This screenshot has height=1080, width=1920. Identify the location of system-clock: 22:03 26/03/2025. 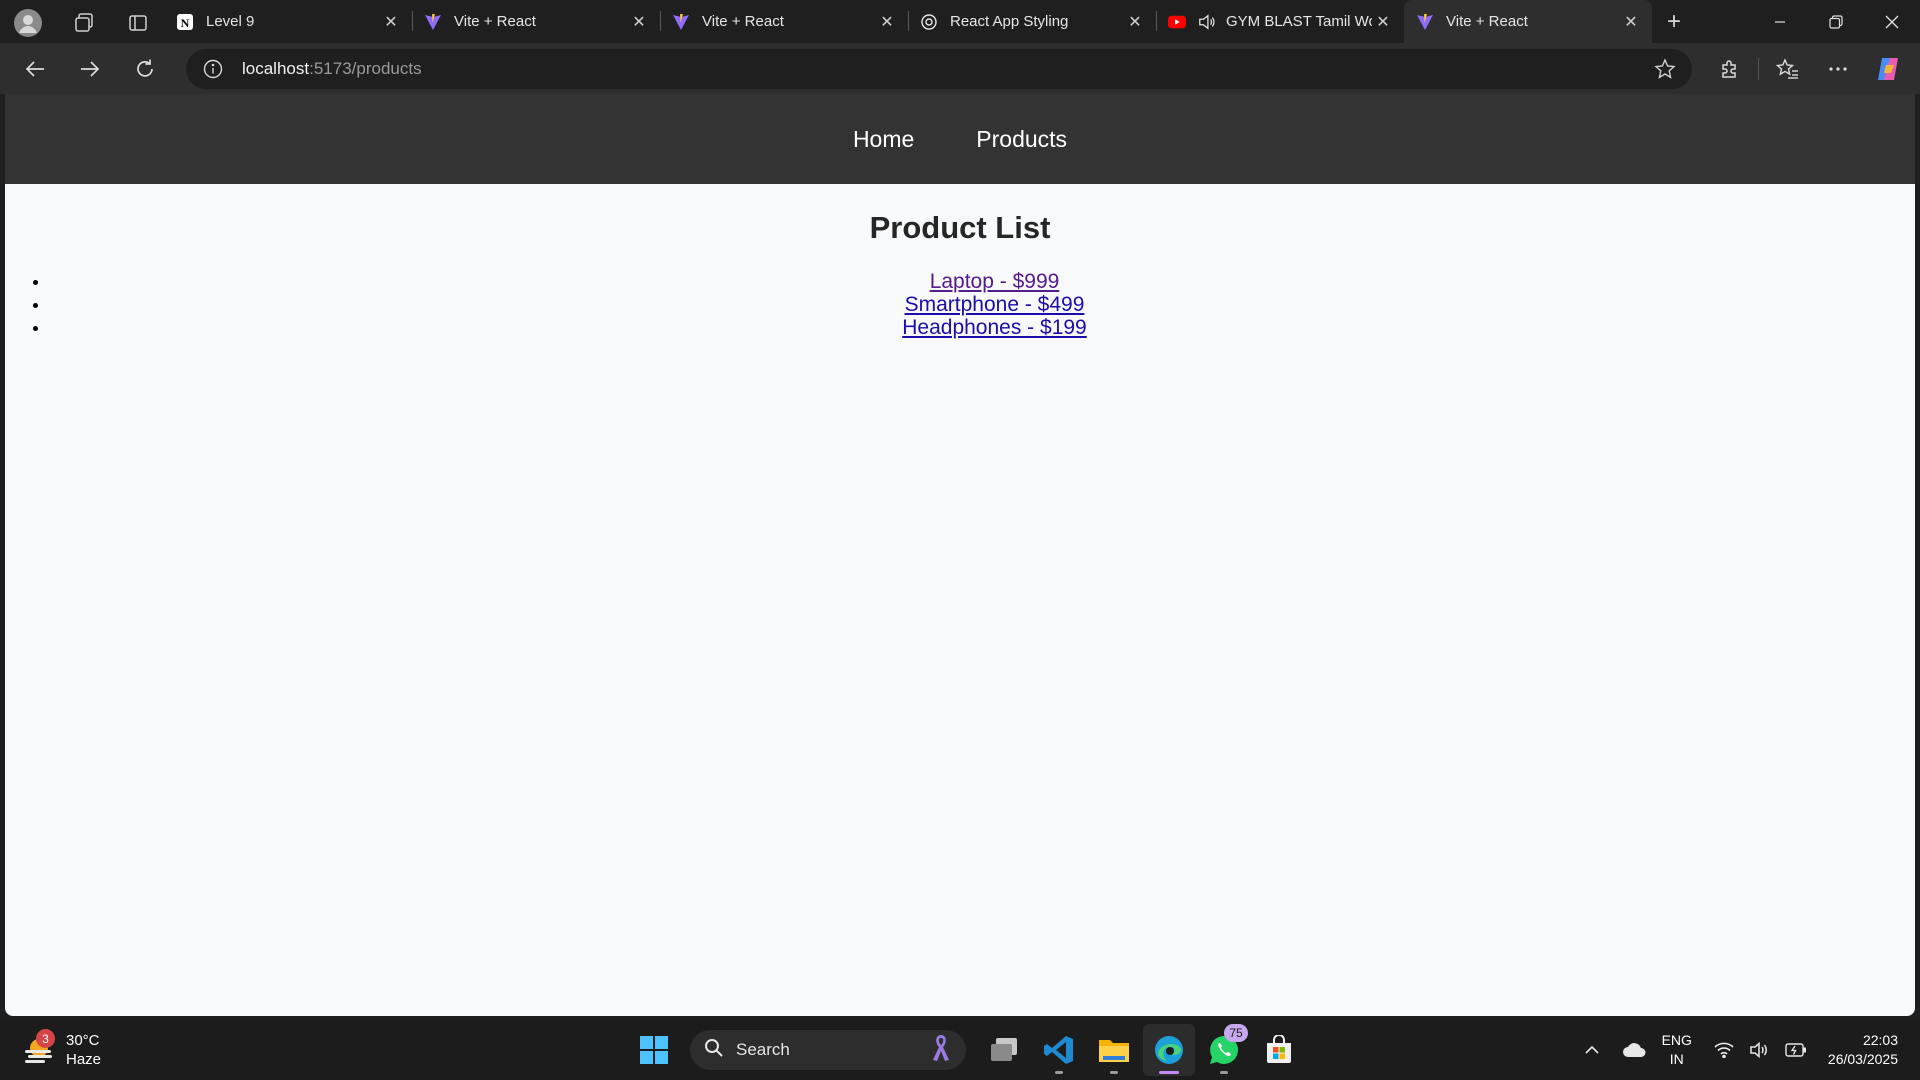
(1863, 1050).